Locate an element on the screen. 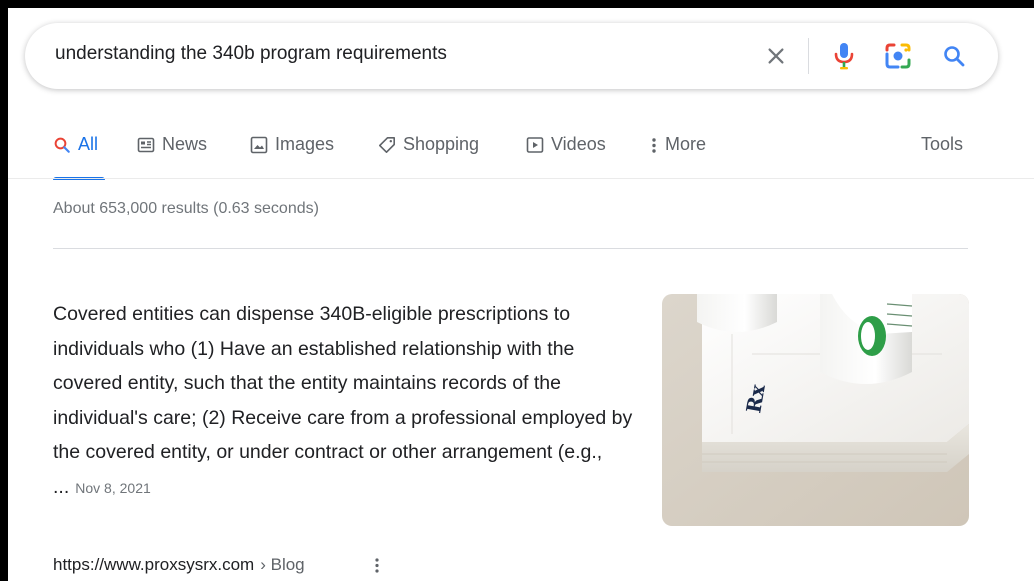 The image size is (1034, 581). tab-videos: Videos is located at coordinates (566, 156).